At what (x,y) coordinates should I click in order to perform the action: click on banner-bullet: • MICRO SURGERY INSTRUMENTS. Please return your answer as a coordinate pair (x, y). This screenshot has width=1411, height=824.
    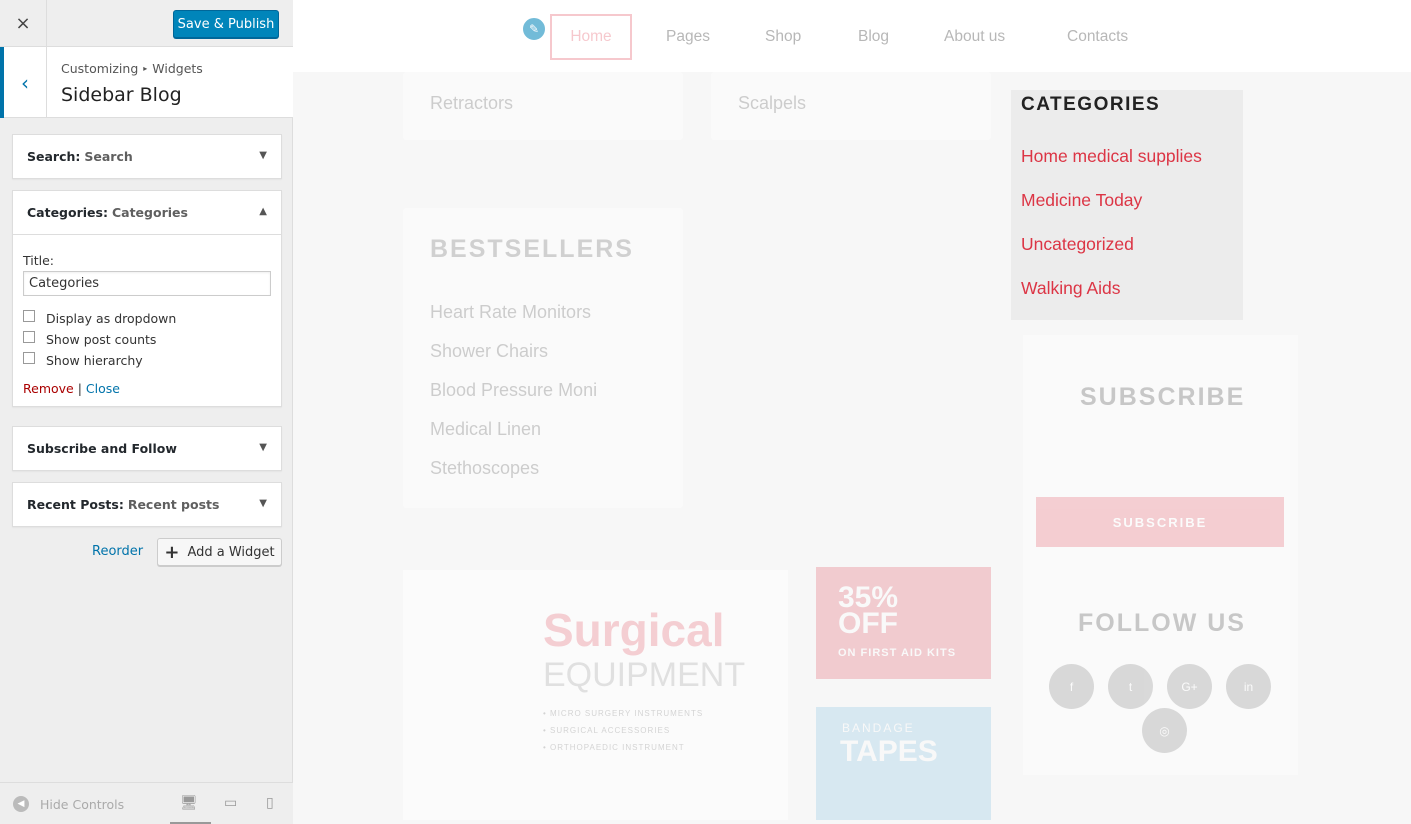
    Looking at the image, I should click on (623, 713).